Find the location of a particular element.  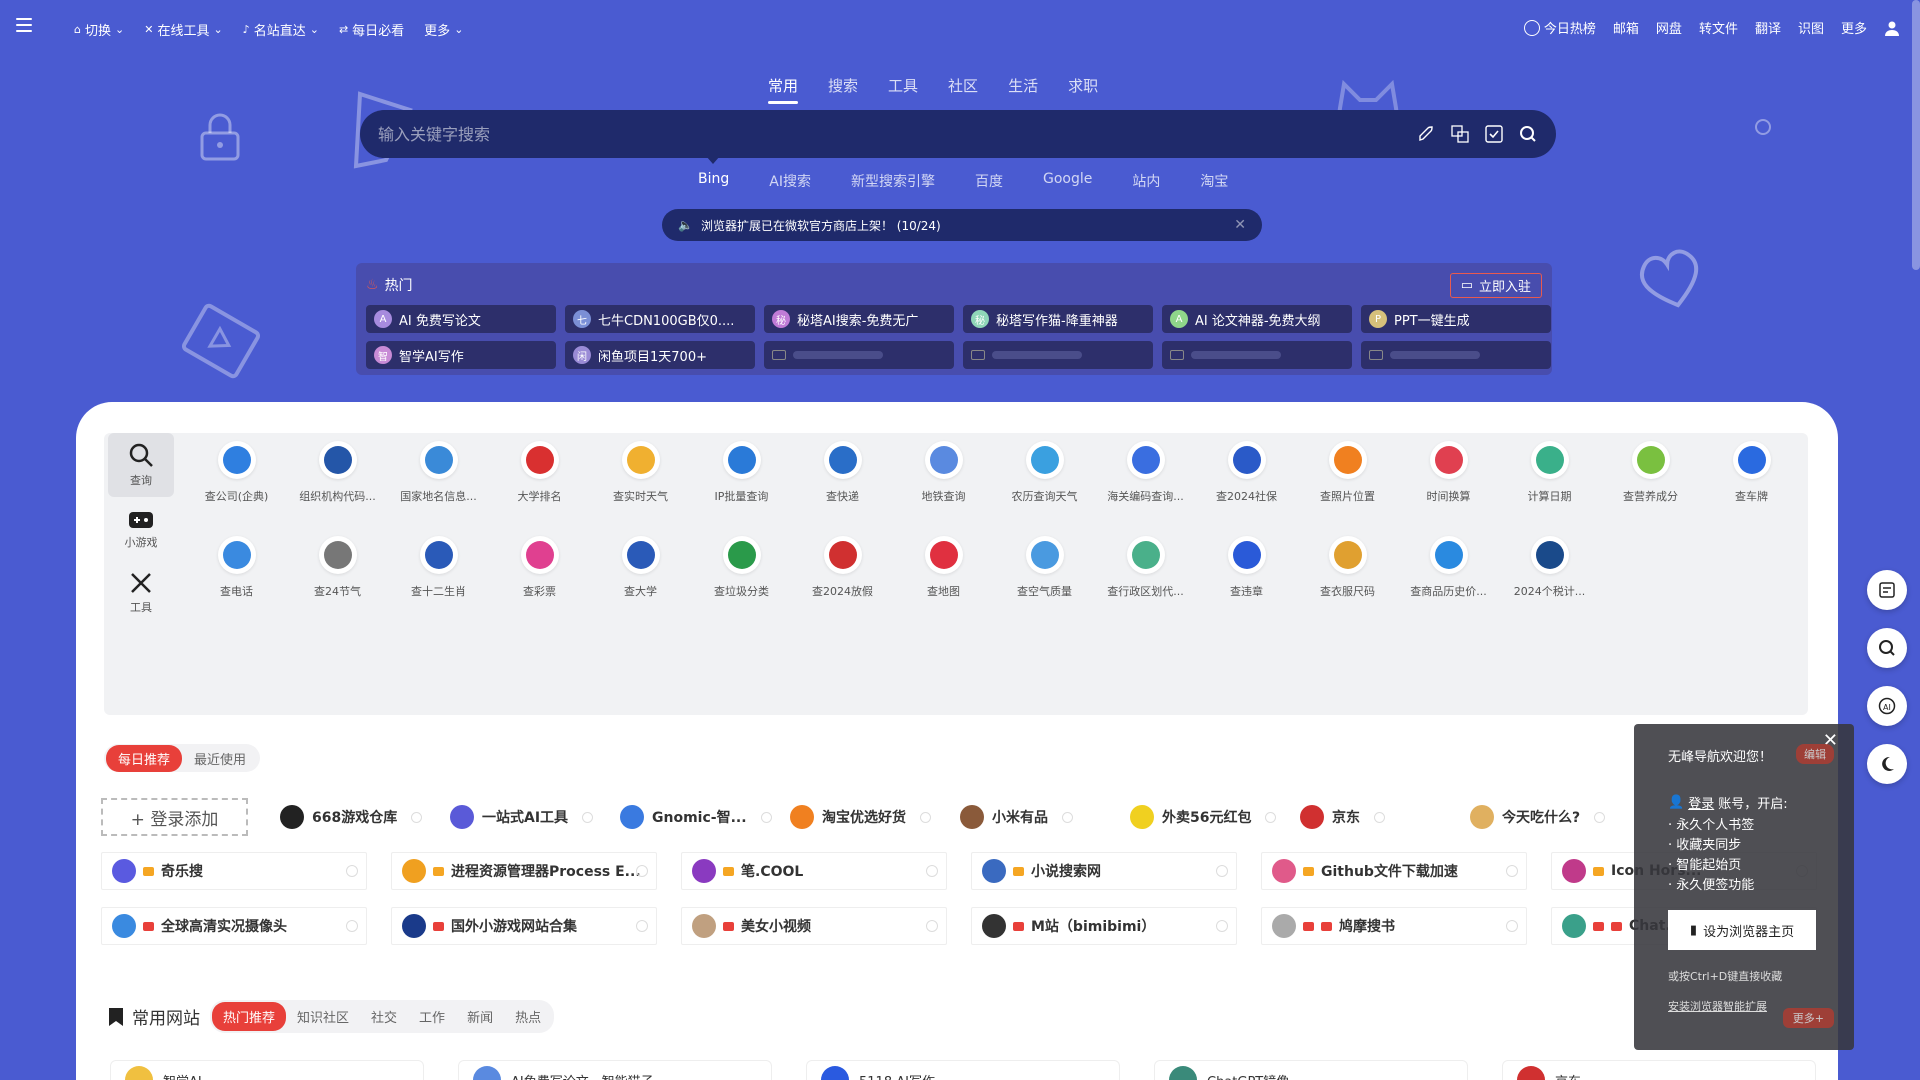

nav-switch: ⌂ 切换 ⌄ is located at coordinates (99, 29).